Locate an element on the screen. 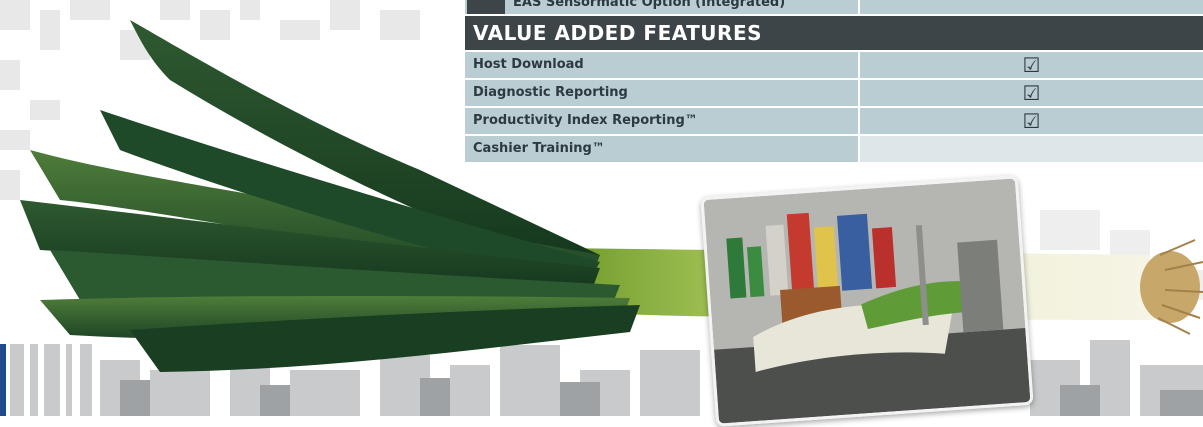 The image size is (1203, 427). feature-label: Productivity Index Reporting™ is located at coordinates (661, 121).